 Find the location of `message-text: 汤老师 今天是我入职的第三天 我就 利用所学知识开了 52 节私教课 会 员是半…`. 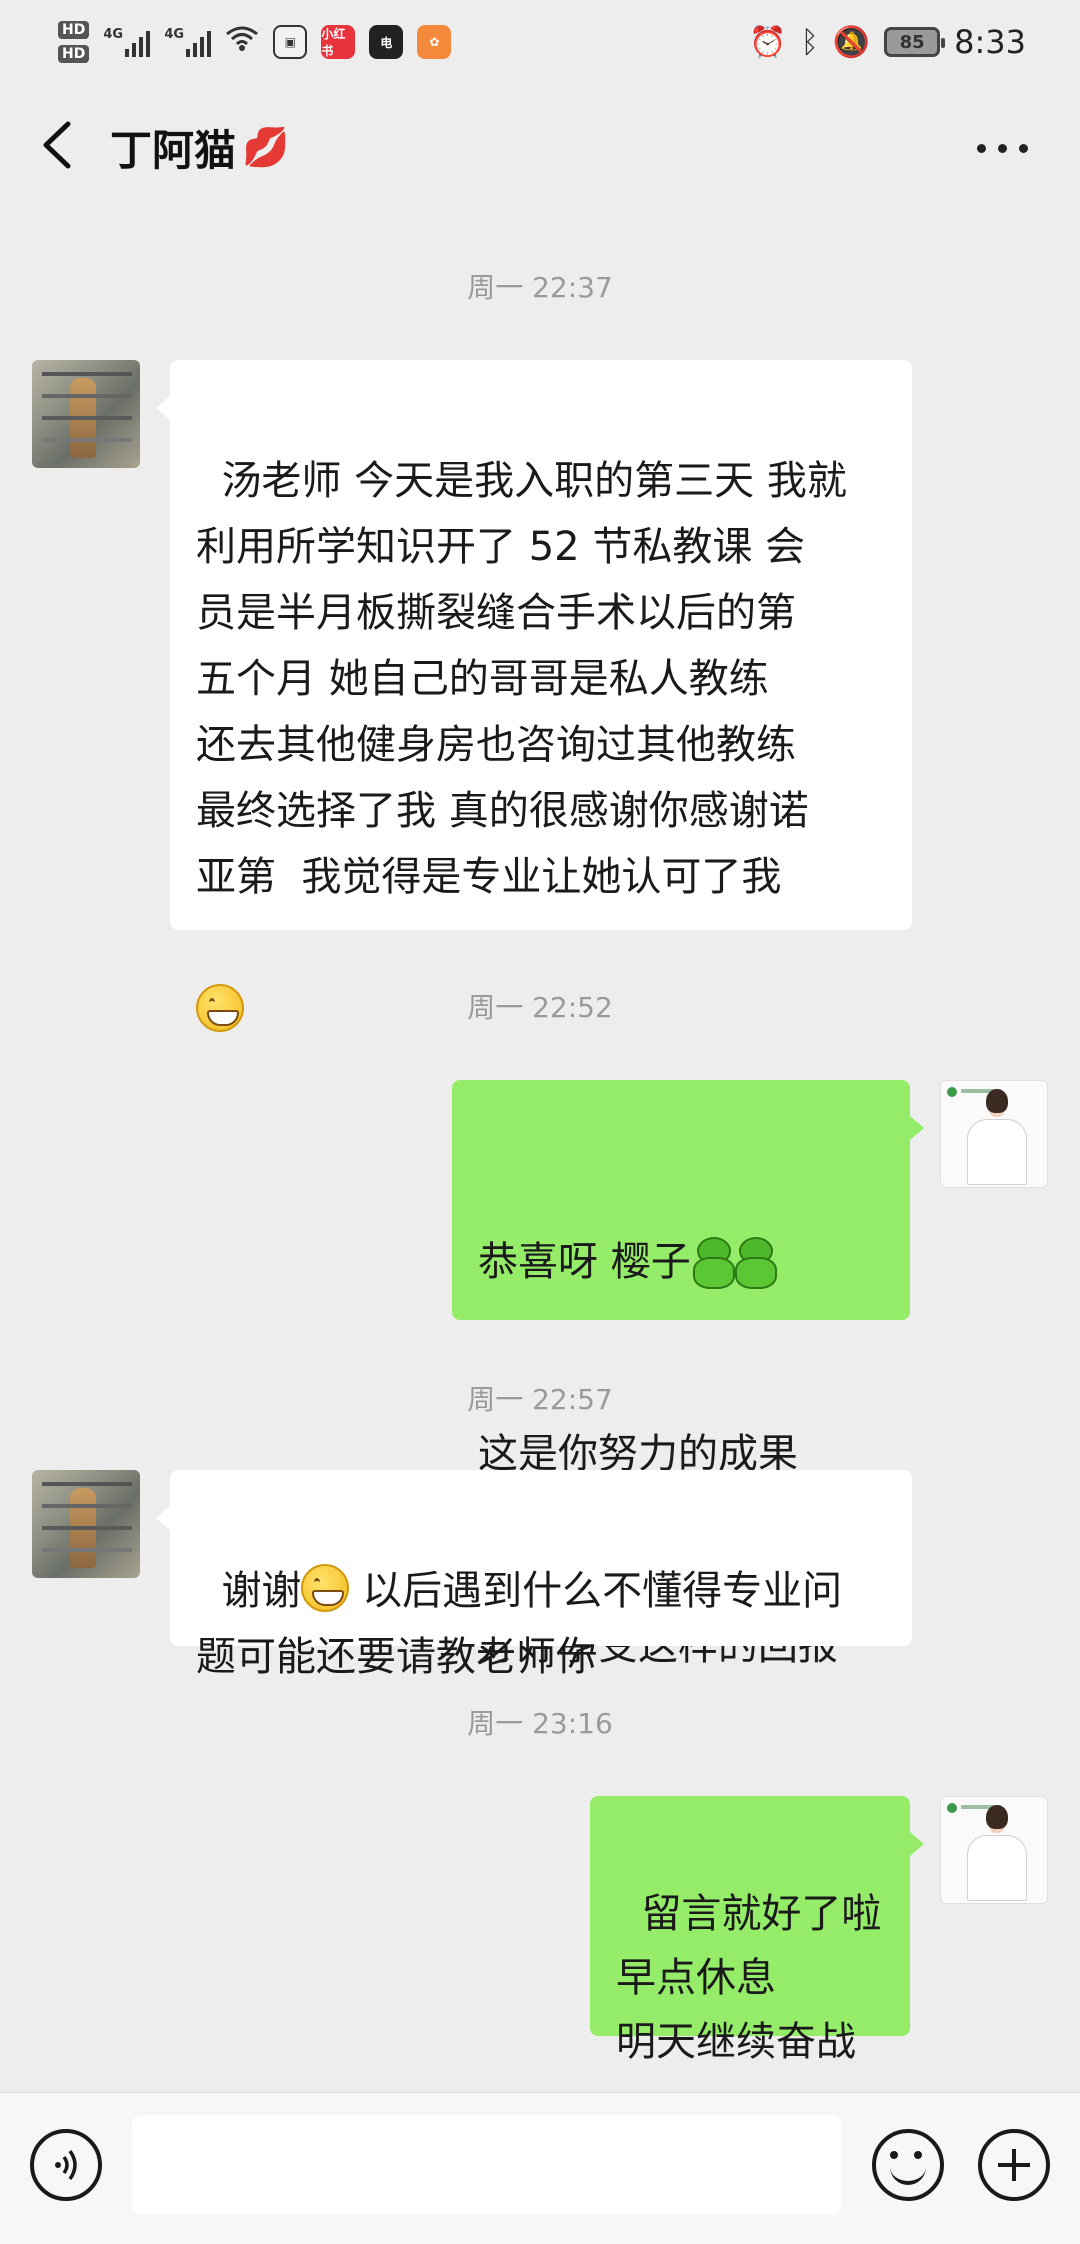

message-text: 汤老师 今天是我入职的第三天 我就 利用所学知识开了 52 节私教课 会 员是半… is located at coordinates (521, 679).